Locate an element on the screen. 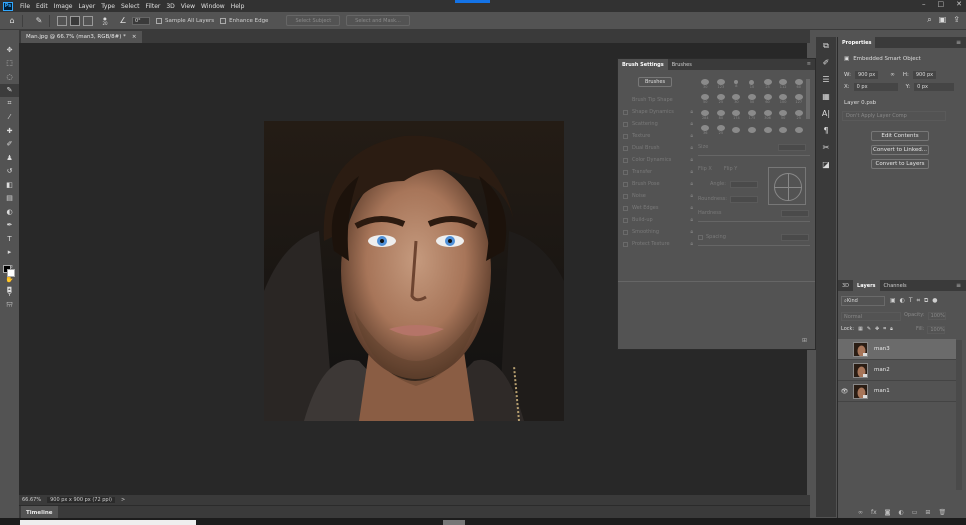 This screenshot has width=966, height=525. lock-pixels-icon: ✎ is located at coordinates (869, 329).